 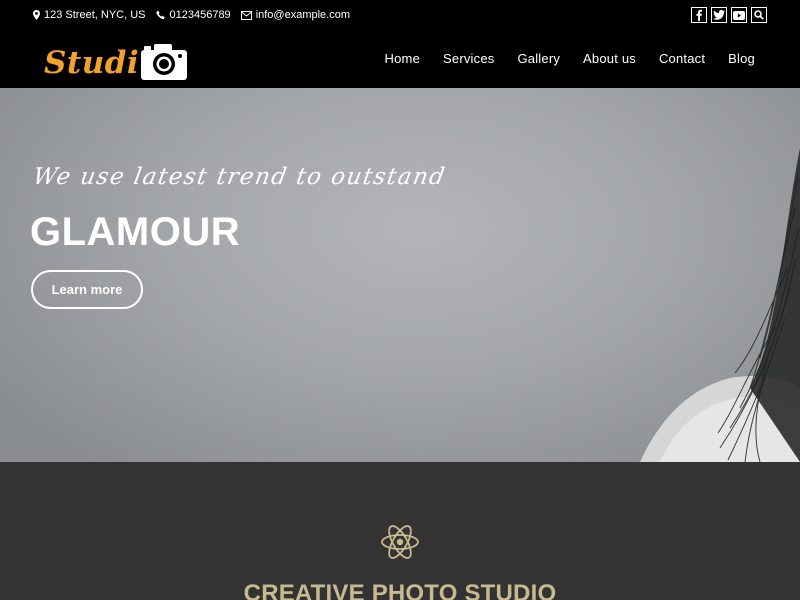 I want to click on map-marker-icon, so click(x=36, y=15).